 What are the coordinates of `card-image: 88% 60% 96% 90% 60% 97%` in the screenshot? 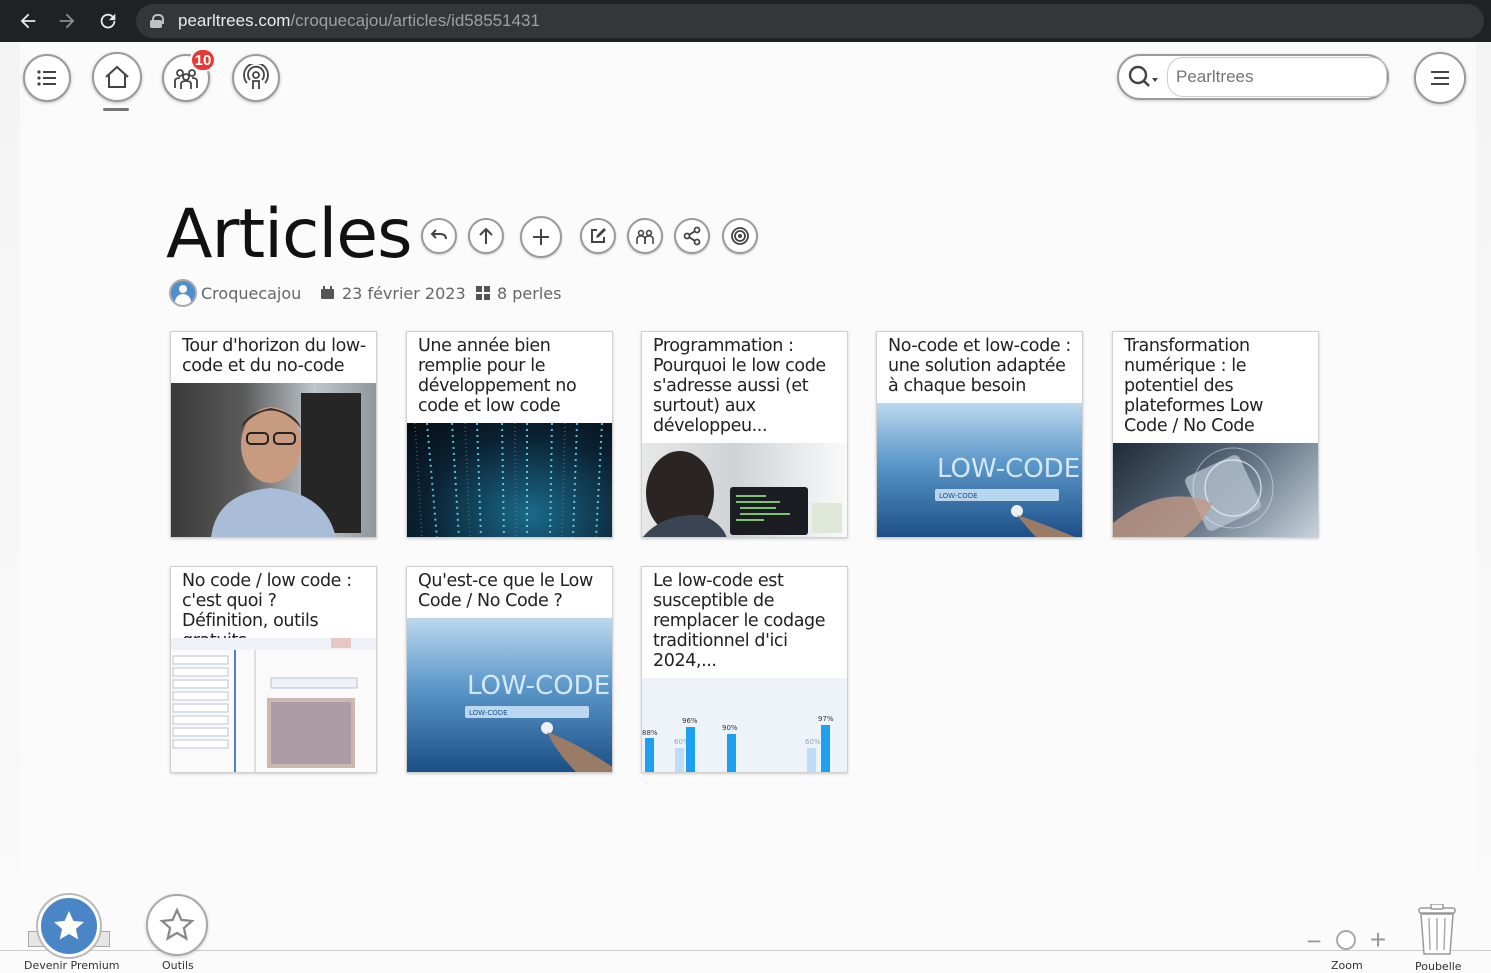 It's located at (744, 725).